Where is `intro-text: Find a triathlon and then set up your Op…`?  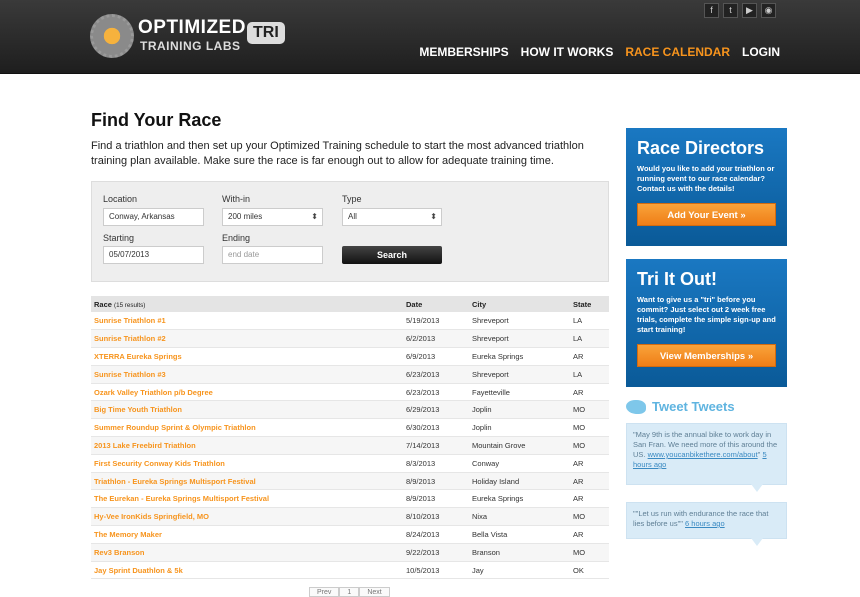 intro-text: Find a triathlon and then set up your Op… is located at coordinates (337, 153).